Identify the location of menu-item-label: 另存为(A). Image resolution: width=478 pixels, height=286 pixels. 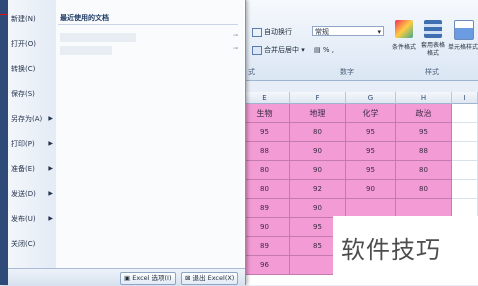
(27, 119).